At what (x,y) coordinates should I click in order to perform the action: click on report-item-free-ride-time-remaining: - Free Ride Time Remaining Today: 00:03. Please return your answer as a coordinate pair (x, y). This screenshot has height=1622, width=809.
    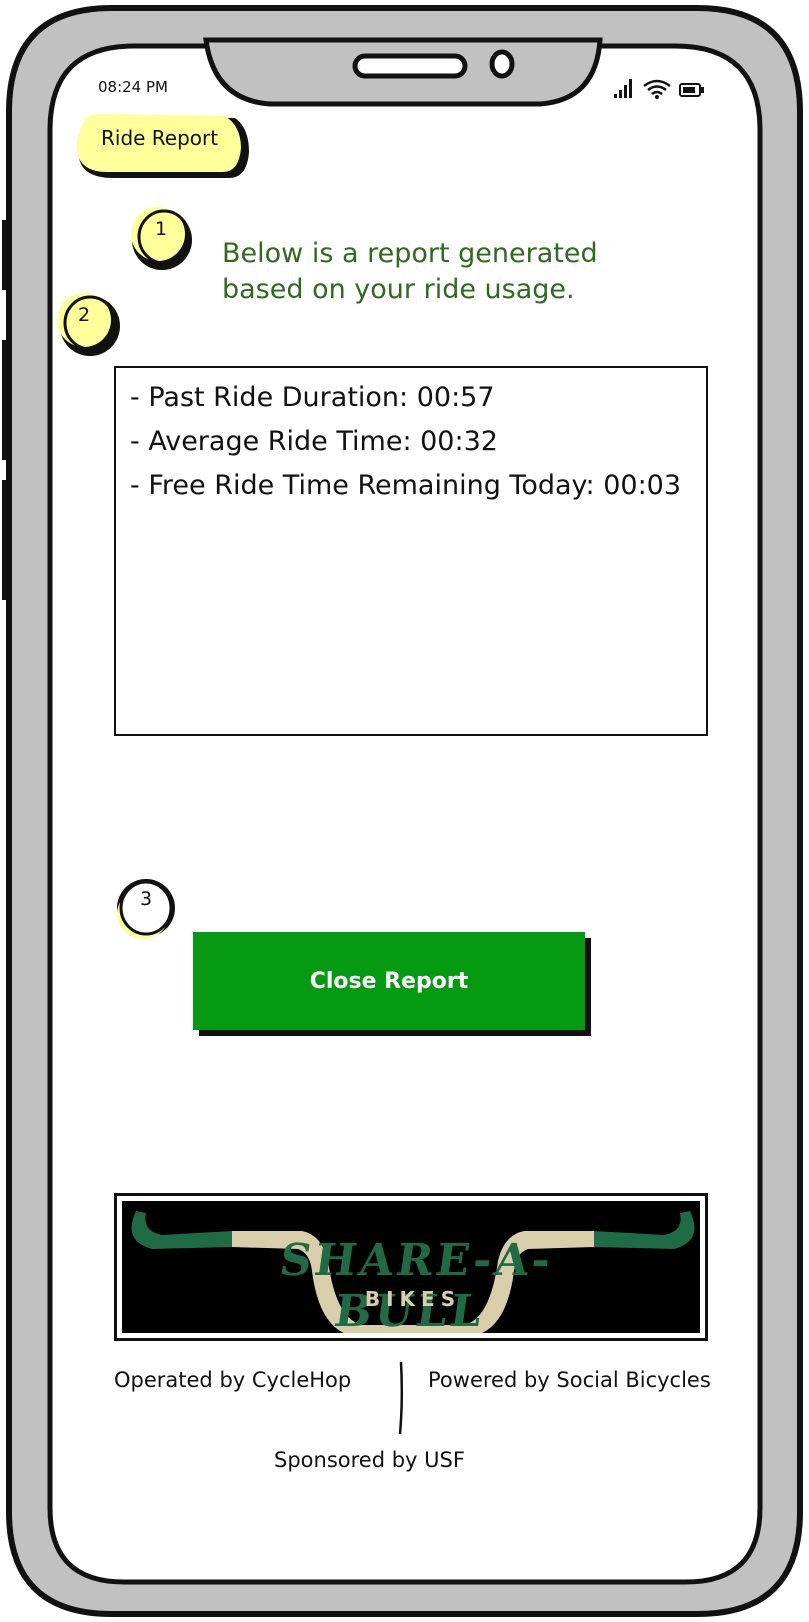
    Looking at the image, I should click on (406, 485).